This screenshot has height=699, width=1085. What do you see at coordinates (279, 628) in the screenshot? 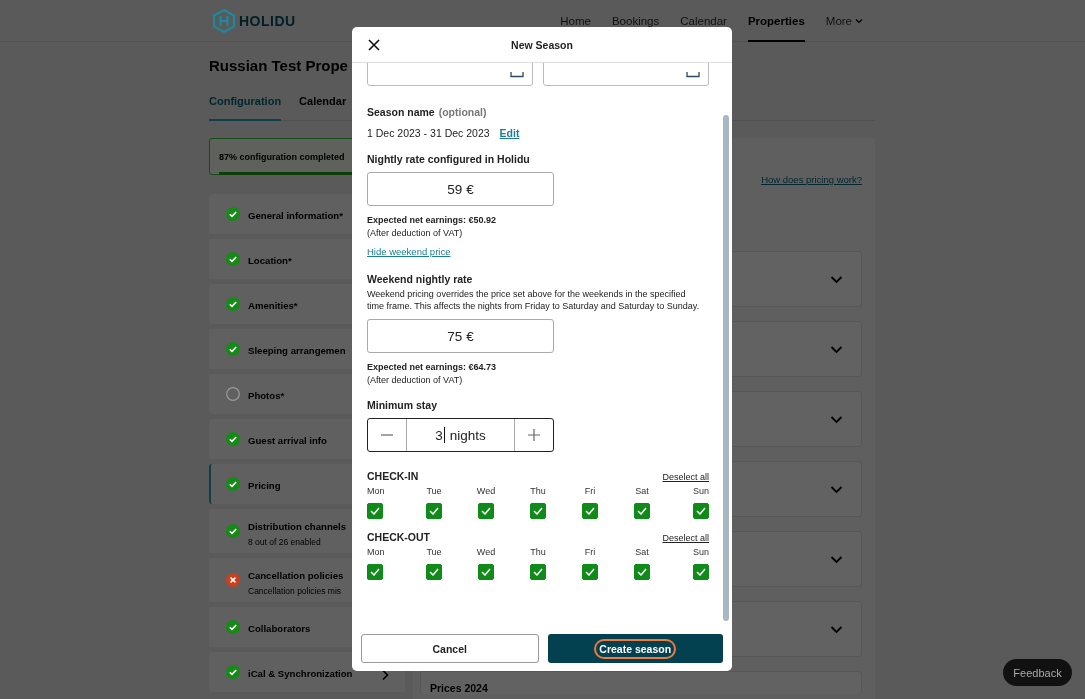
I see `sidebar-label: Collaborators` at bounding box center [279, 628].